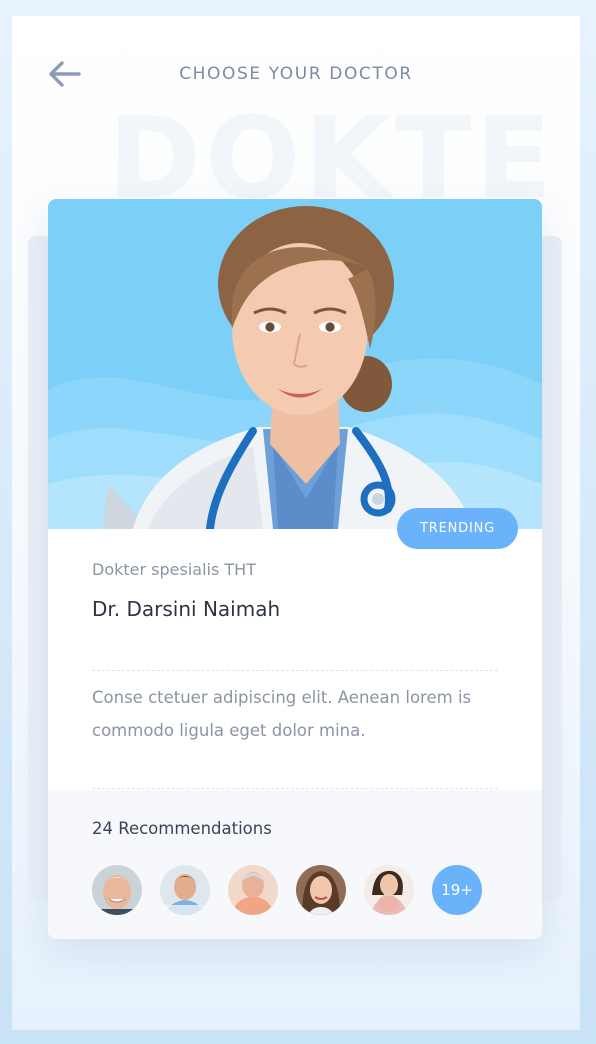  Describe the element at coordinates (295, 864) in the screenshot. I see `recommendations-section: 24 Recommendations 19+` at that location.